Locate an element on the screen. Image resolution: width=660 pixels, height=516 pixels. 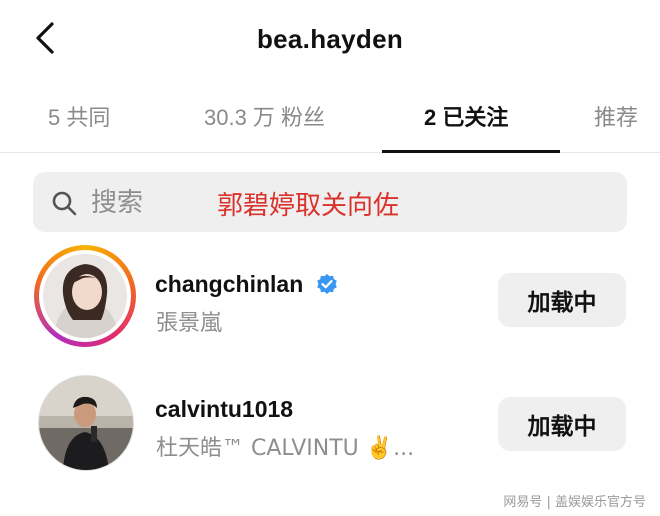
verified-badge-icon is located at coordinates (327, 284).